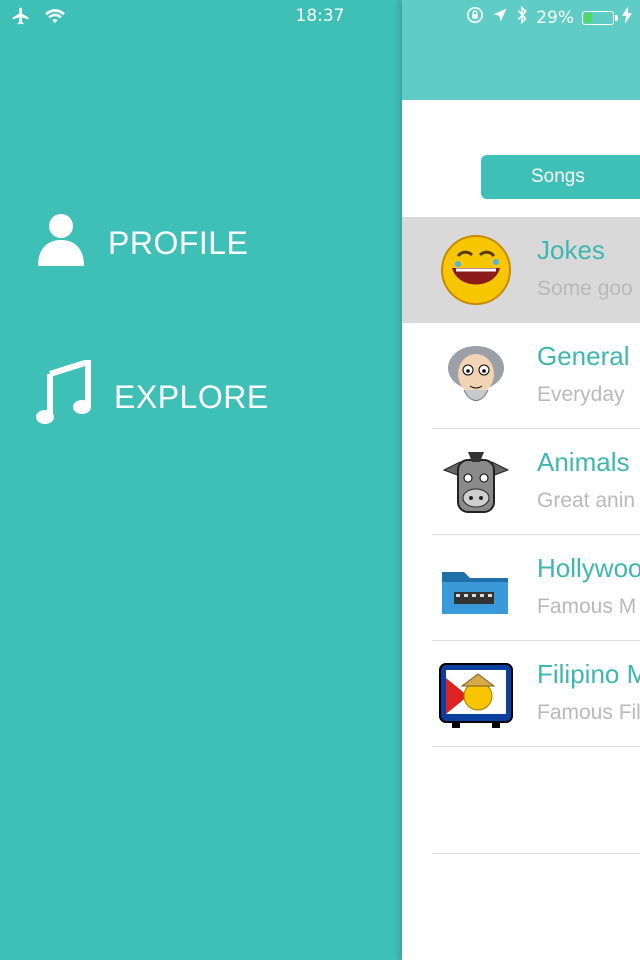 This screenshot has height=960, width=640. What do you see at coordinates (61, 243) in the screenshot?
I see `person-icon` at bounding box center [61, 243].